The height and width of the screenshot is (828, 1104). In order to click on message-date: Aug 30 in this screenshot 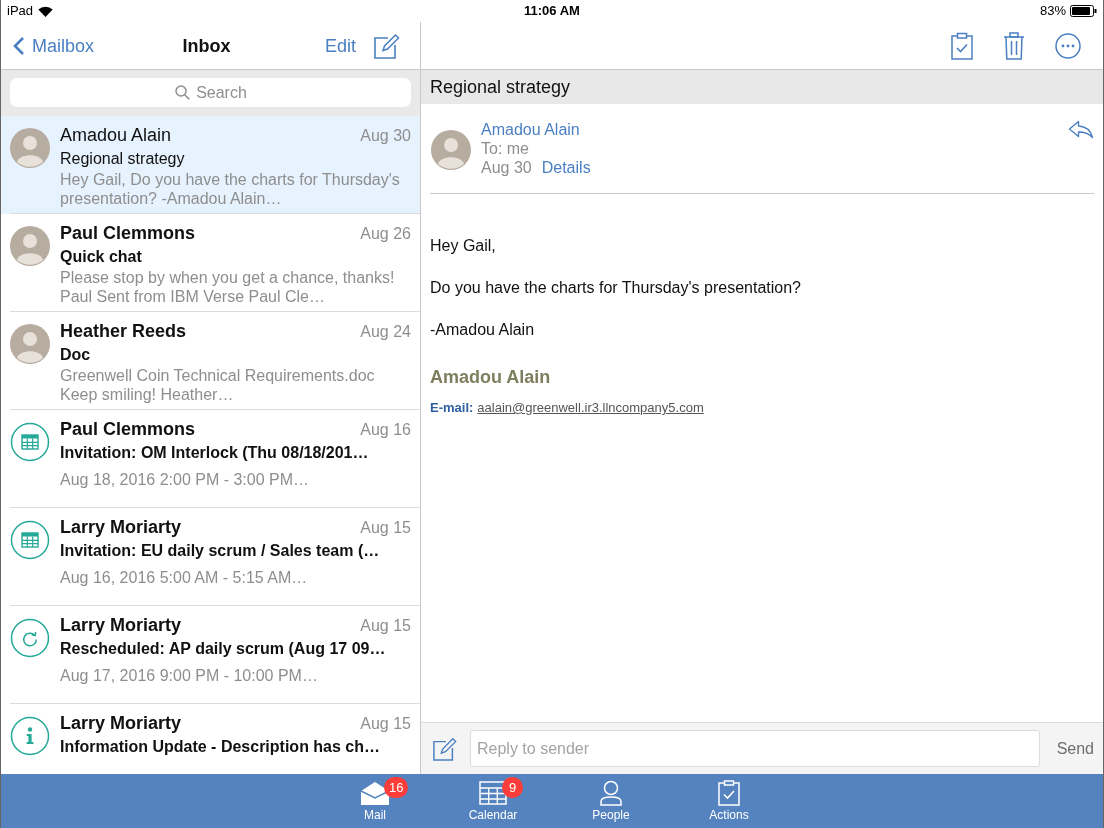, I will do `click(385, 136)`.